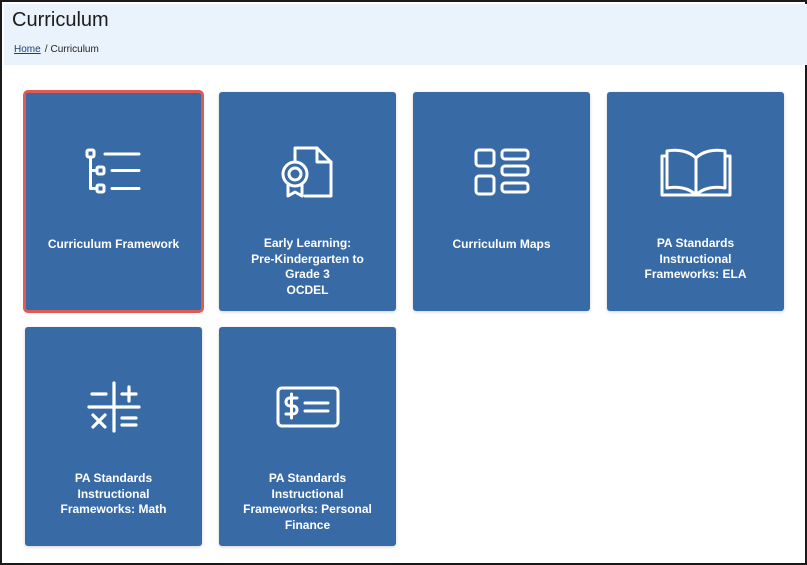  Describe the element at coordinates (502, 172) in the screenshot. I see `grid-layout-icon` at that location.